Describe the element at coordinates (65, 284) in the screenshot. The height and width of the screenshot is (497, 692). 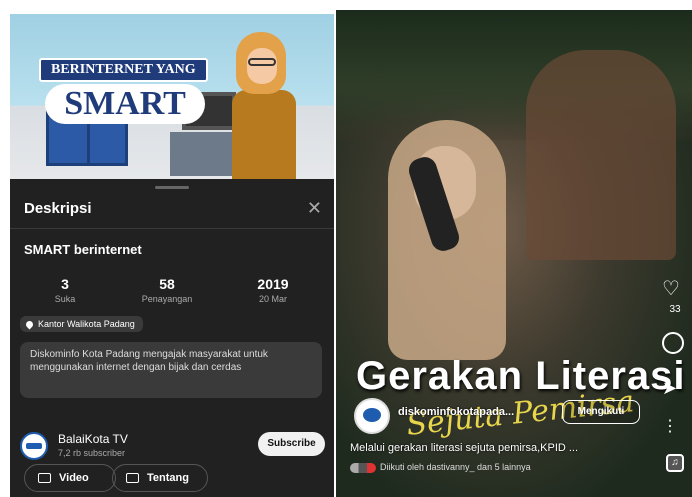
I see `stat-value: 3` at that location.